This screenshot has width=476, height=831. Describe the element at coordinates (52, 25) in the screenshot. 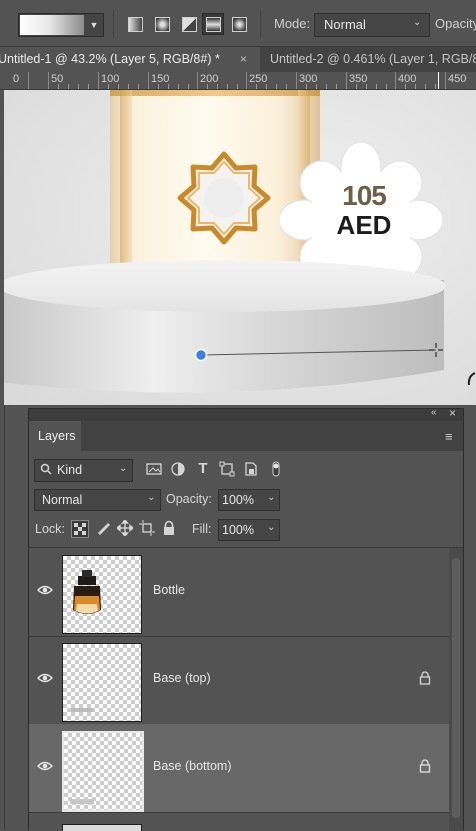

I see `gradient-preview` at that location.